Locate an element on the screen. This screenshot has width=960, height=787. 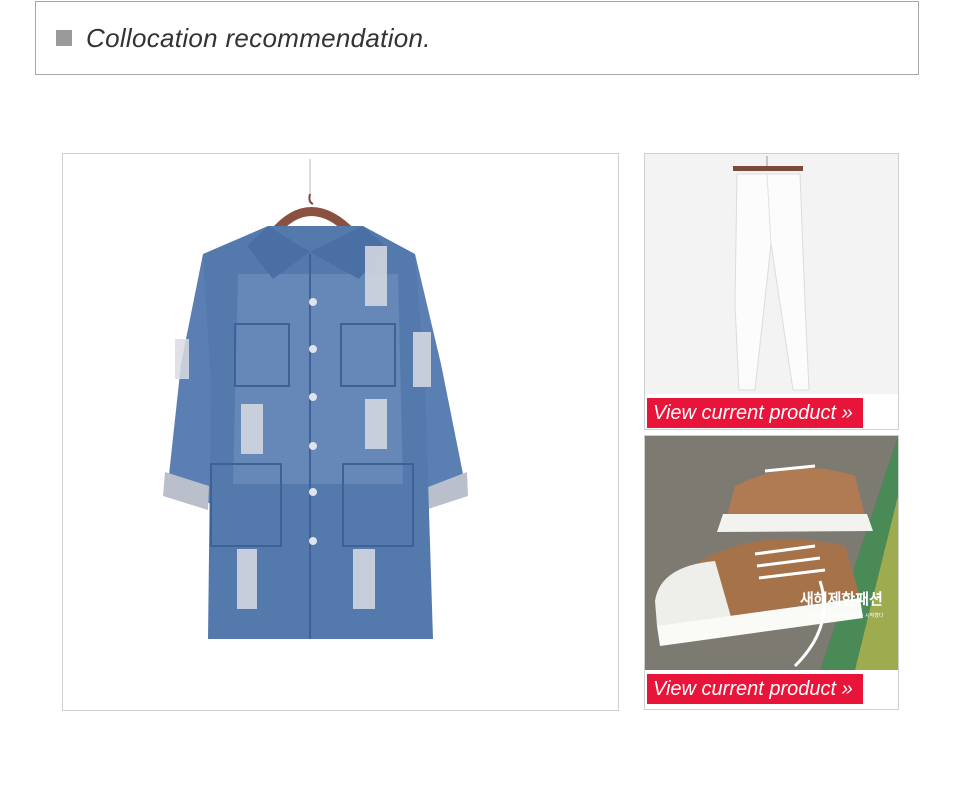
image-korean-text: 새해제한패션 is located at coordinates (841, 599).